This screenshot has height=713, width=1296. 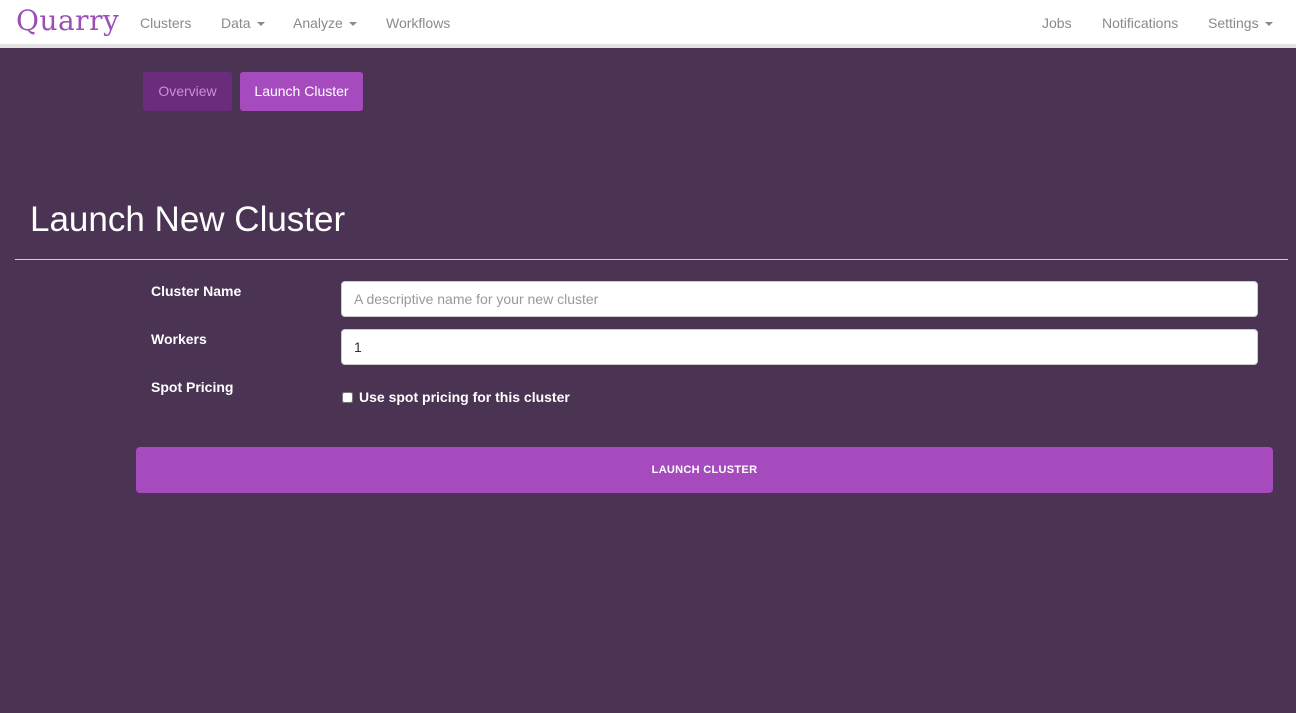 I want to click on launch-cluster-button: LAUNCH CLUSTER, so click(x=704, y=470).